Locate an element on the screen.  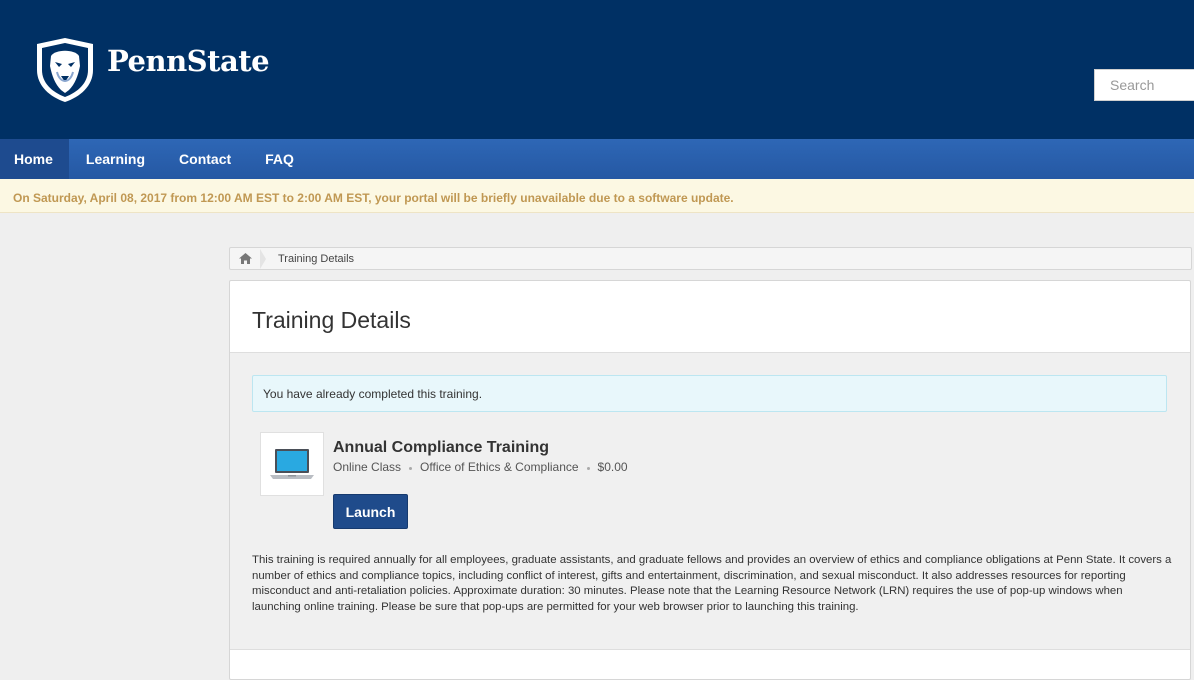
course-type: Online Class is located at coordinates (367, 467).